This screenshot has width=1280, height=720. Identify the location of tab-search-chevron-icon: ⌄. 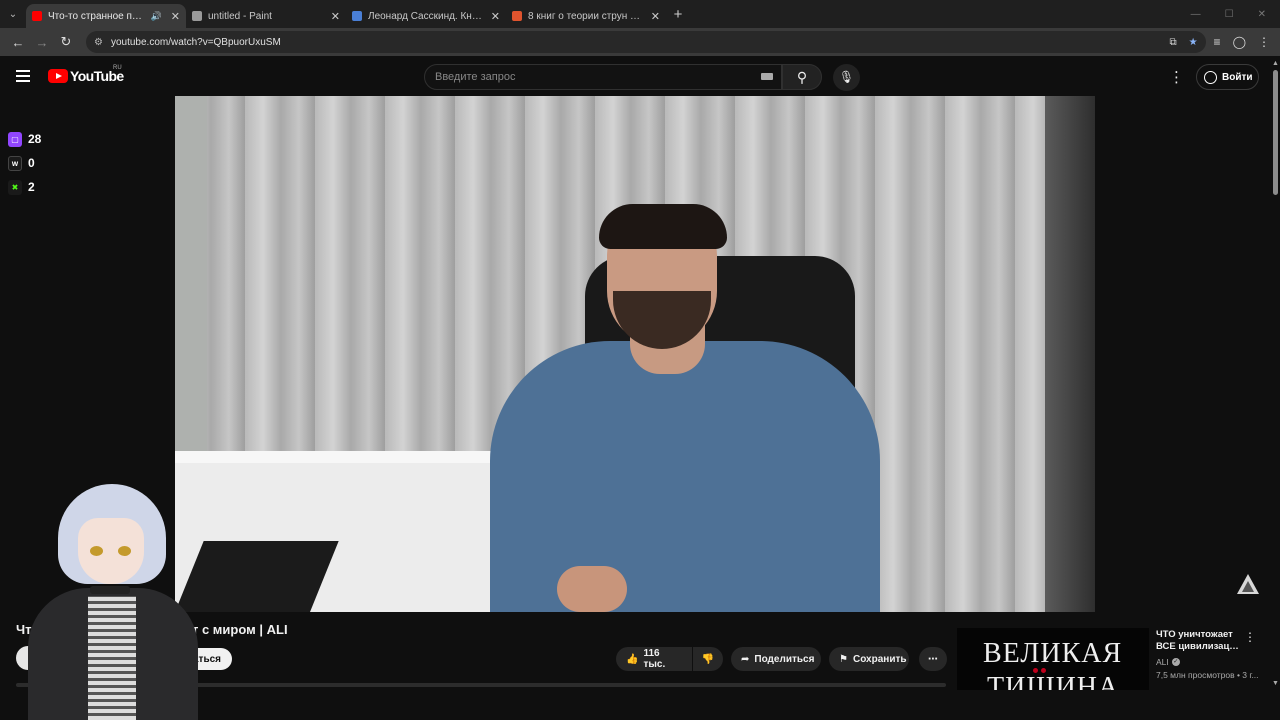
(13, 14).